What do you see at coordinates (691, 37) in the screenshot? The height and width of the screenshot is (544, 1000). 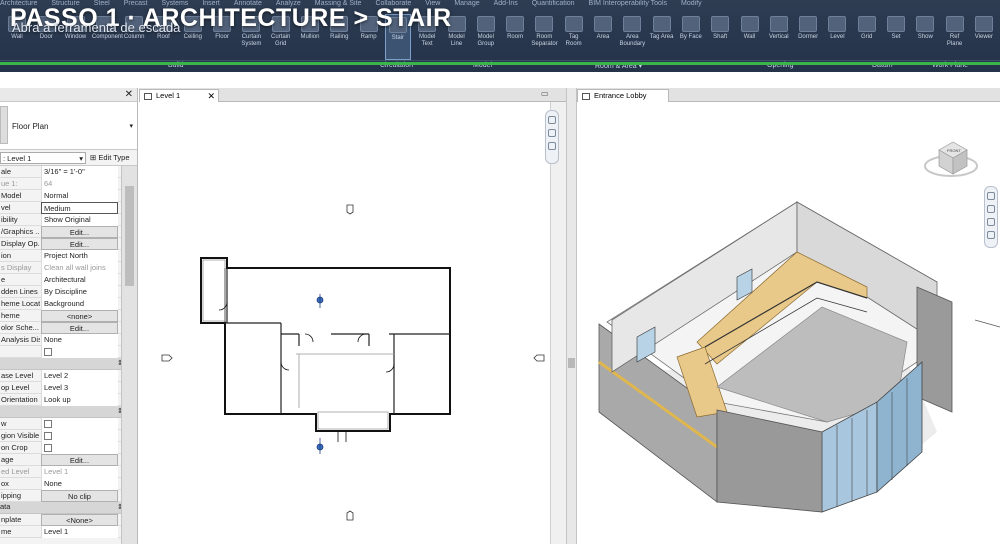 I see `ribbon-tool-by-face-button: By Face` at bounding box center [691, 37].